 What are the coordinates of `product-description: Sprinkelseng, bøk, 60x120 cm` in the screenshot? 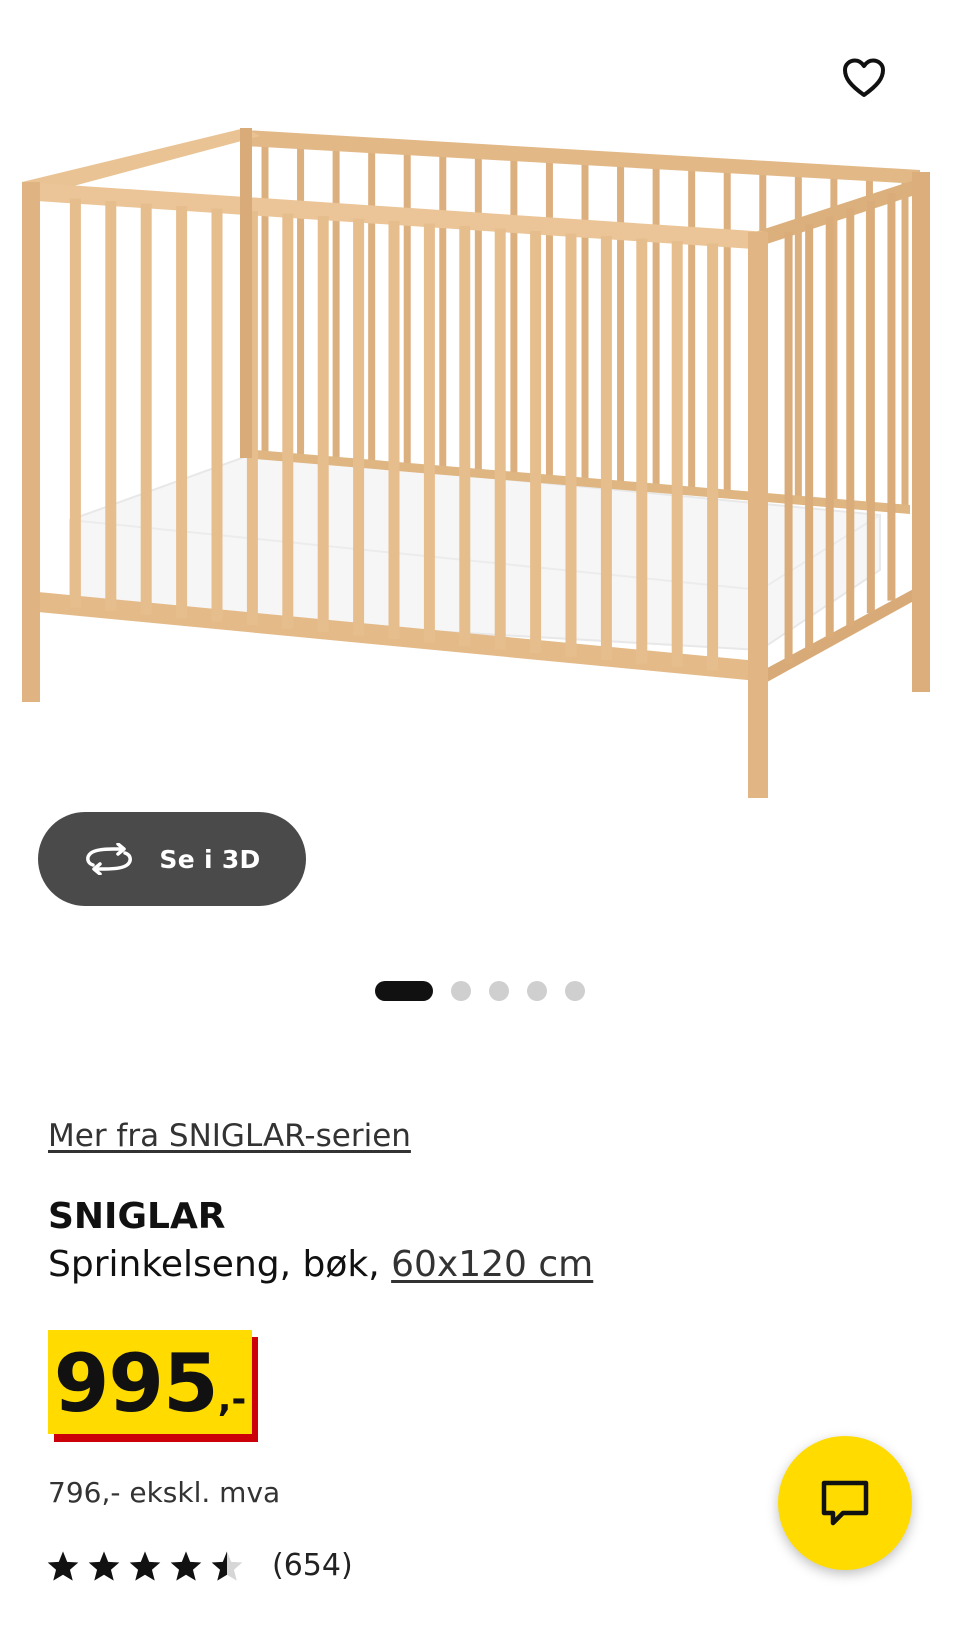 It's located at (320, 1264).